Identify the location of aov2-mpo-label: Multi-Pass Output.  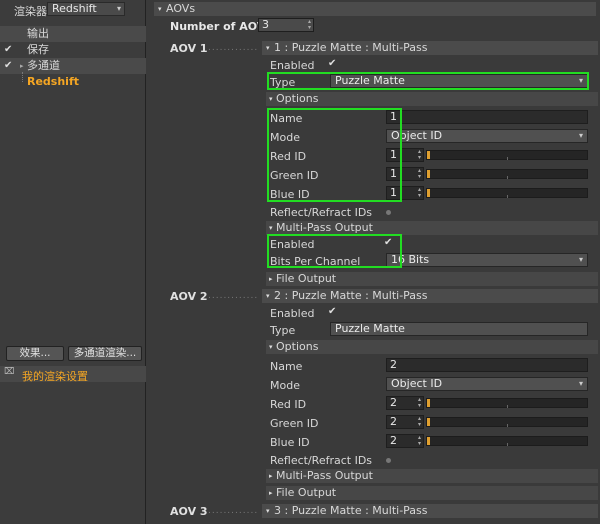
(324, 475).